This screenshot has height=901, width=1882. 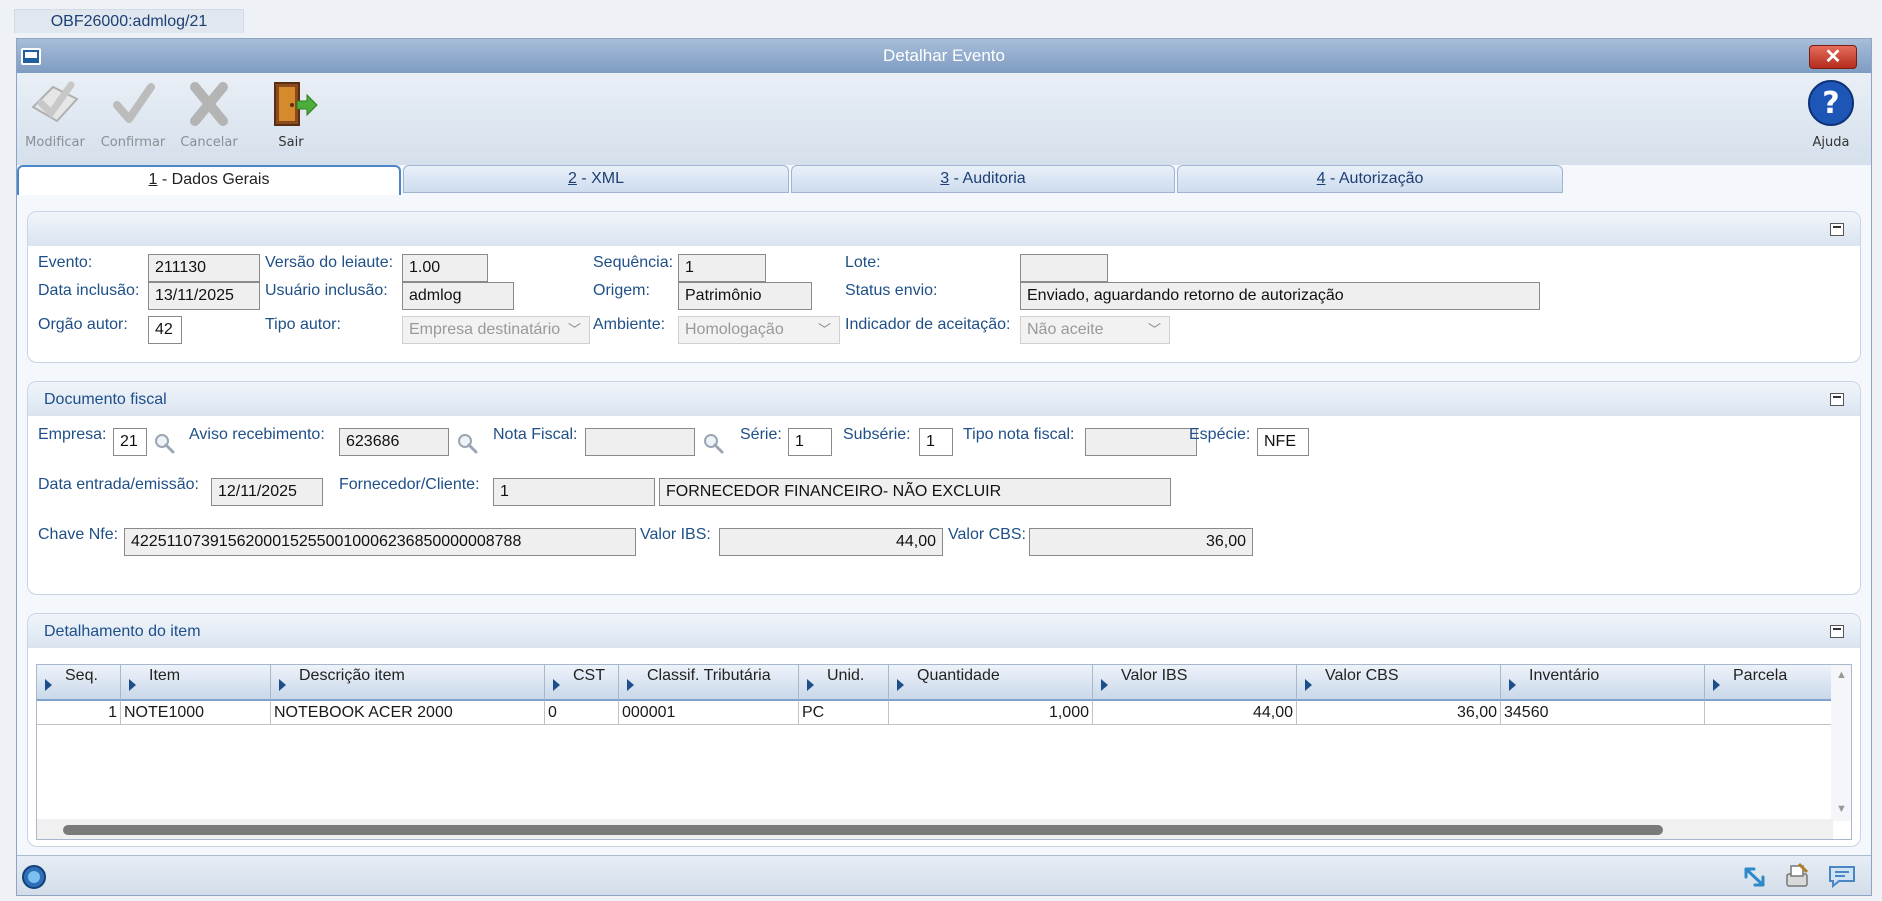 I want to click on column-header-inventario: Inventário, so click(x=1603, y=683).